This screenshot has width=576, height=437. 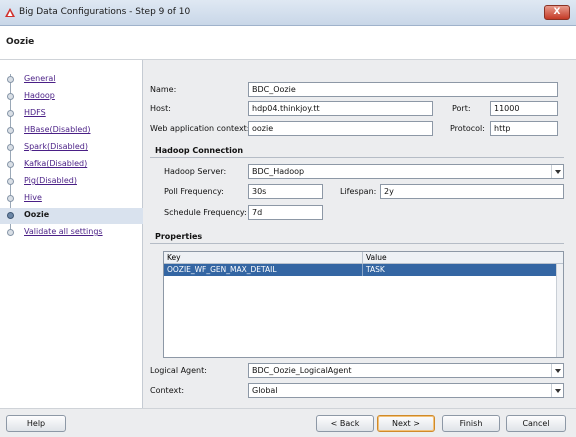 What do you see at coordinates (40, 78) in the screenshot?
I see `step-item-label: General` at bounding box center [40, 78].